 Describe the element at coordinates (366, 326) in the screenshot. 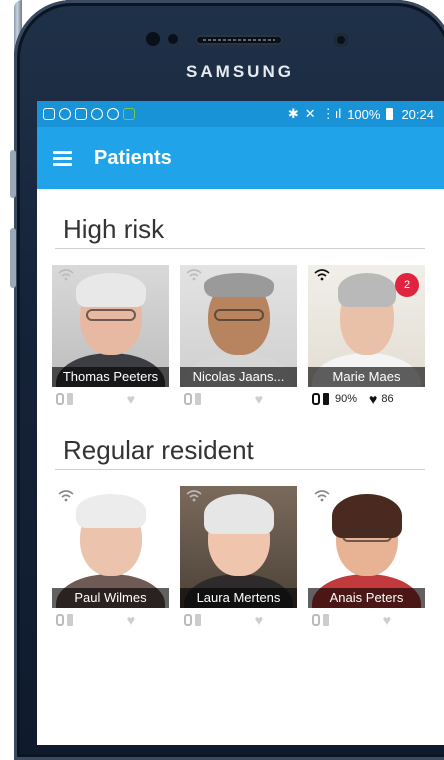

I see `patient-photo: 2 Marie Maes` at that location.